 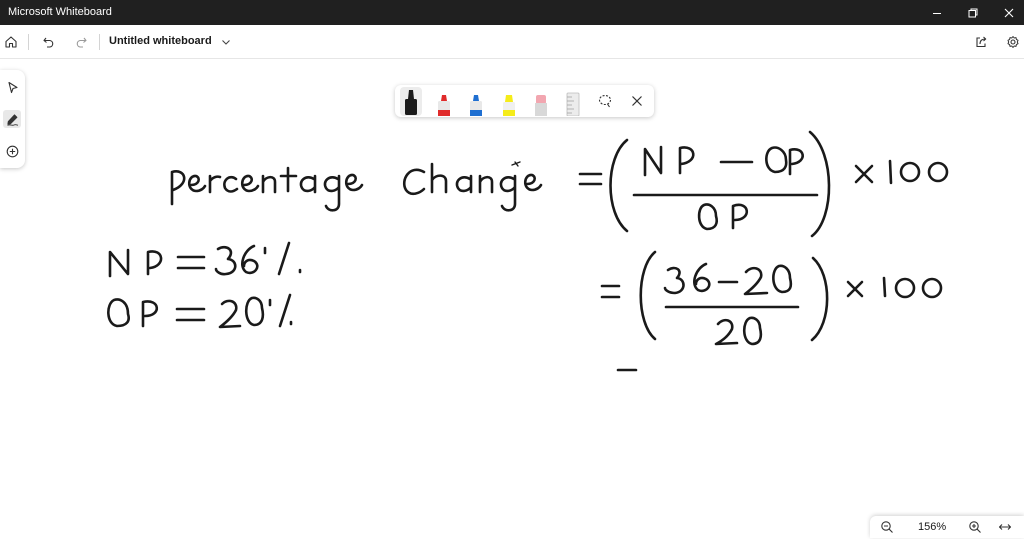 What do you see at coordinates (541, 105) in the screenshot?
I see `eraser-icon` at bounding box center [541, 105].